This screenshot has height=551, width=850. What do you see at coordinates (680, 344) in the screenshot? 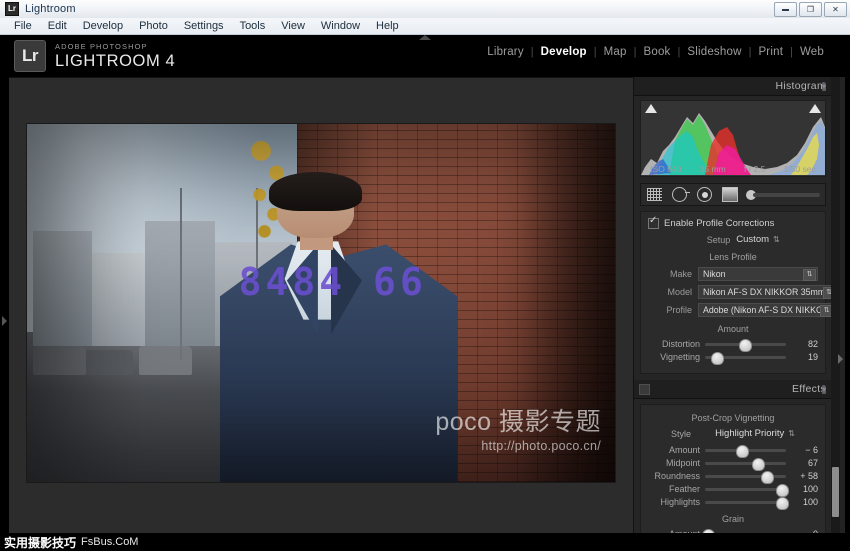
I see `distortion-label: Distortion` at bounding box center [680, 344].